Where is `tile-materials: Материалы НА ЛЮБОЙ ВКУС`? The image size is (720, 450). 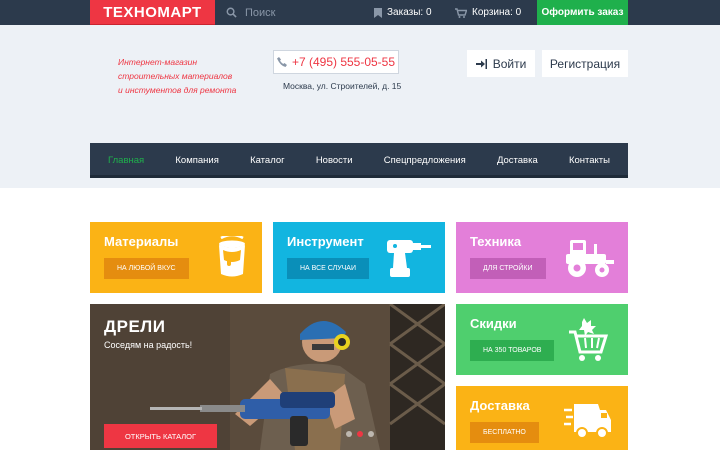
tile-materials: Материалы НА ЛЮБОЙ ВКУС is located at coordinates (176, 257).